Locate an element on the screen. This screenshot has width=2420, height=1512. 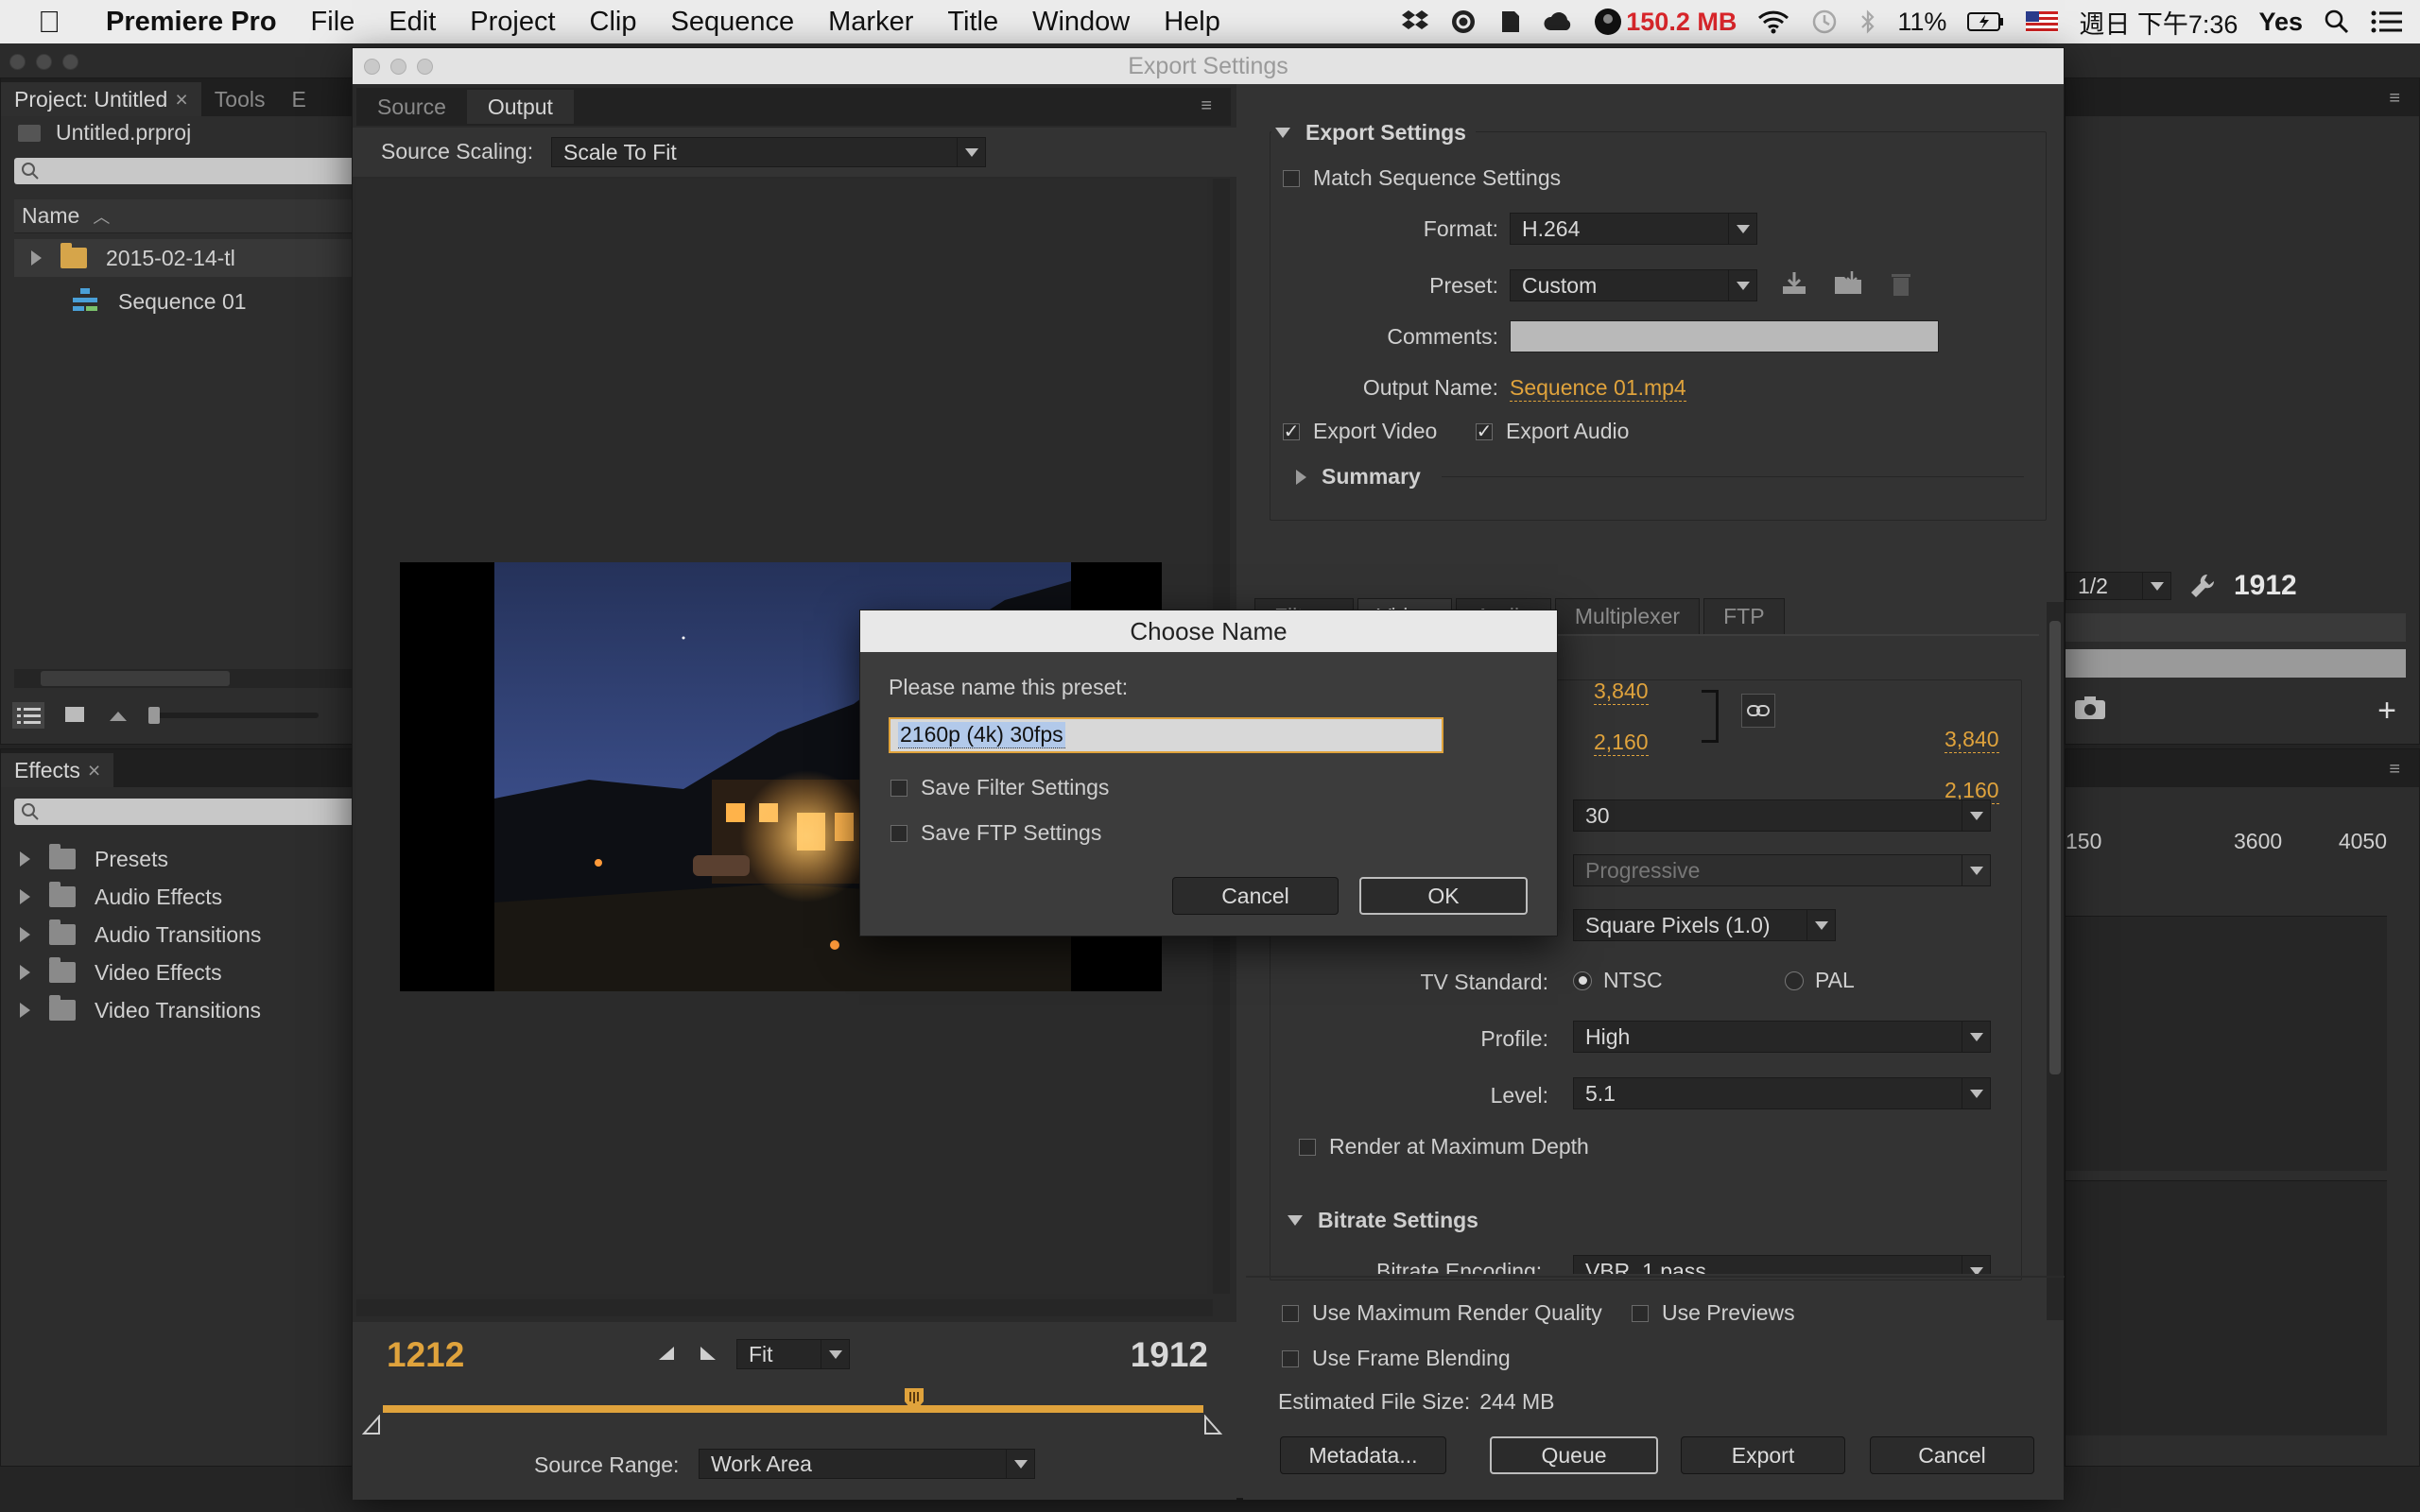
menu-marker: Marker is located at coordinates (870, 22).